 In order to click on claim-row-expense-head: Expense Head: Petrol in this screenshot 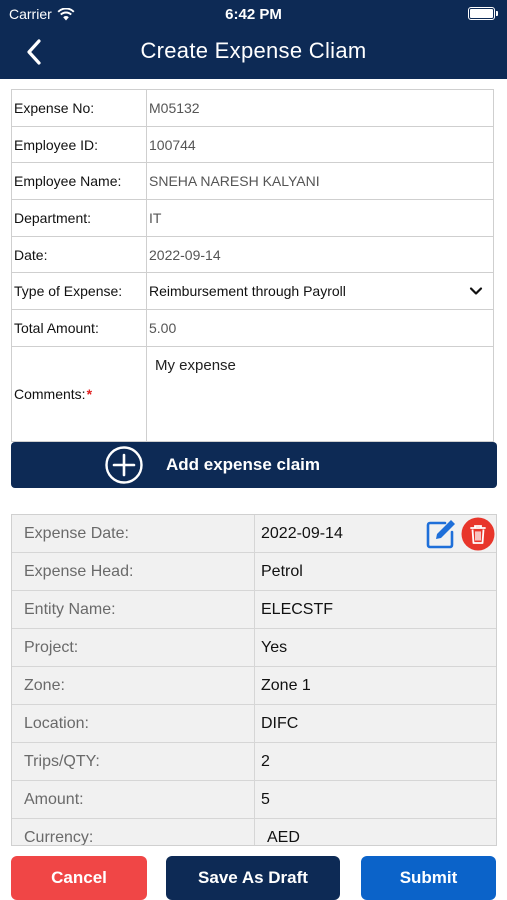, I will do `click(254, 572)`.